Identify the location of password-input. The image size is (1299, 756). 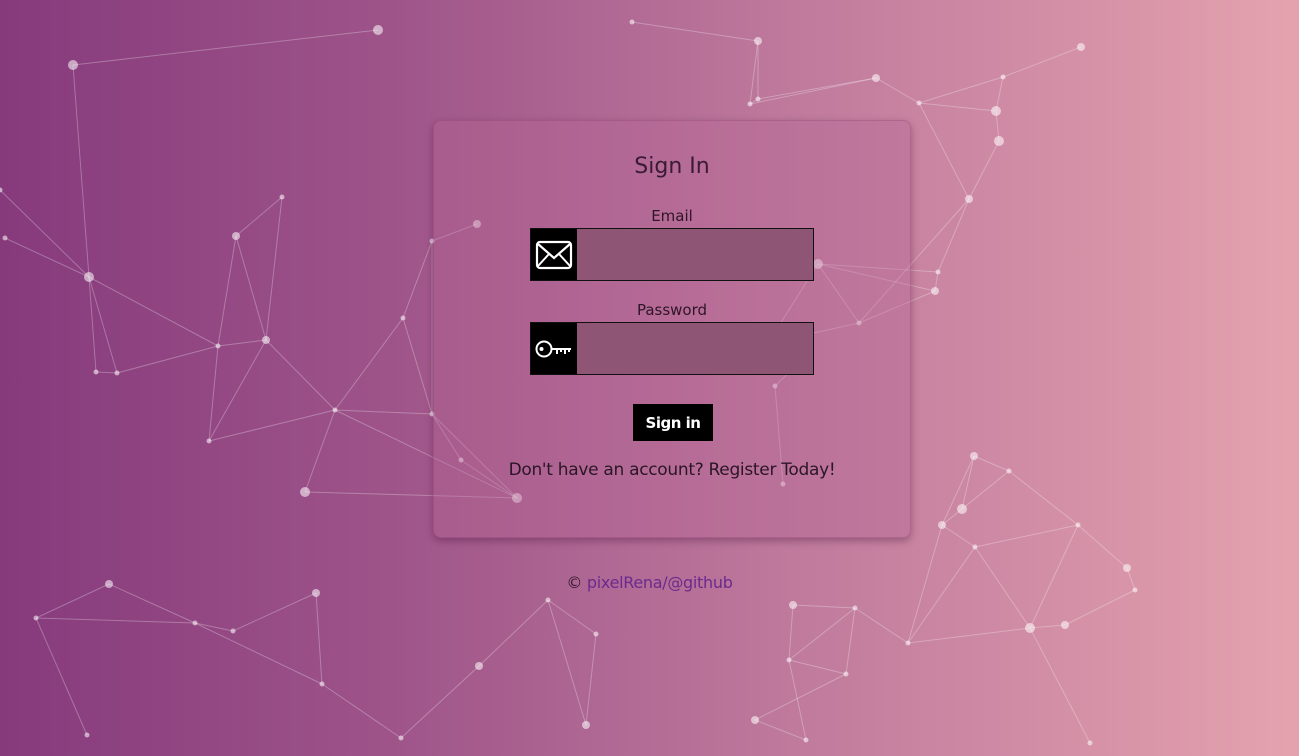
(695, 348).